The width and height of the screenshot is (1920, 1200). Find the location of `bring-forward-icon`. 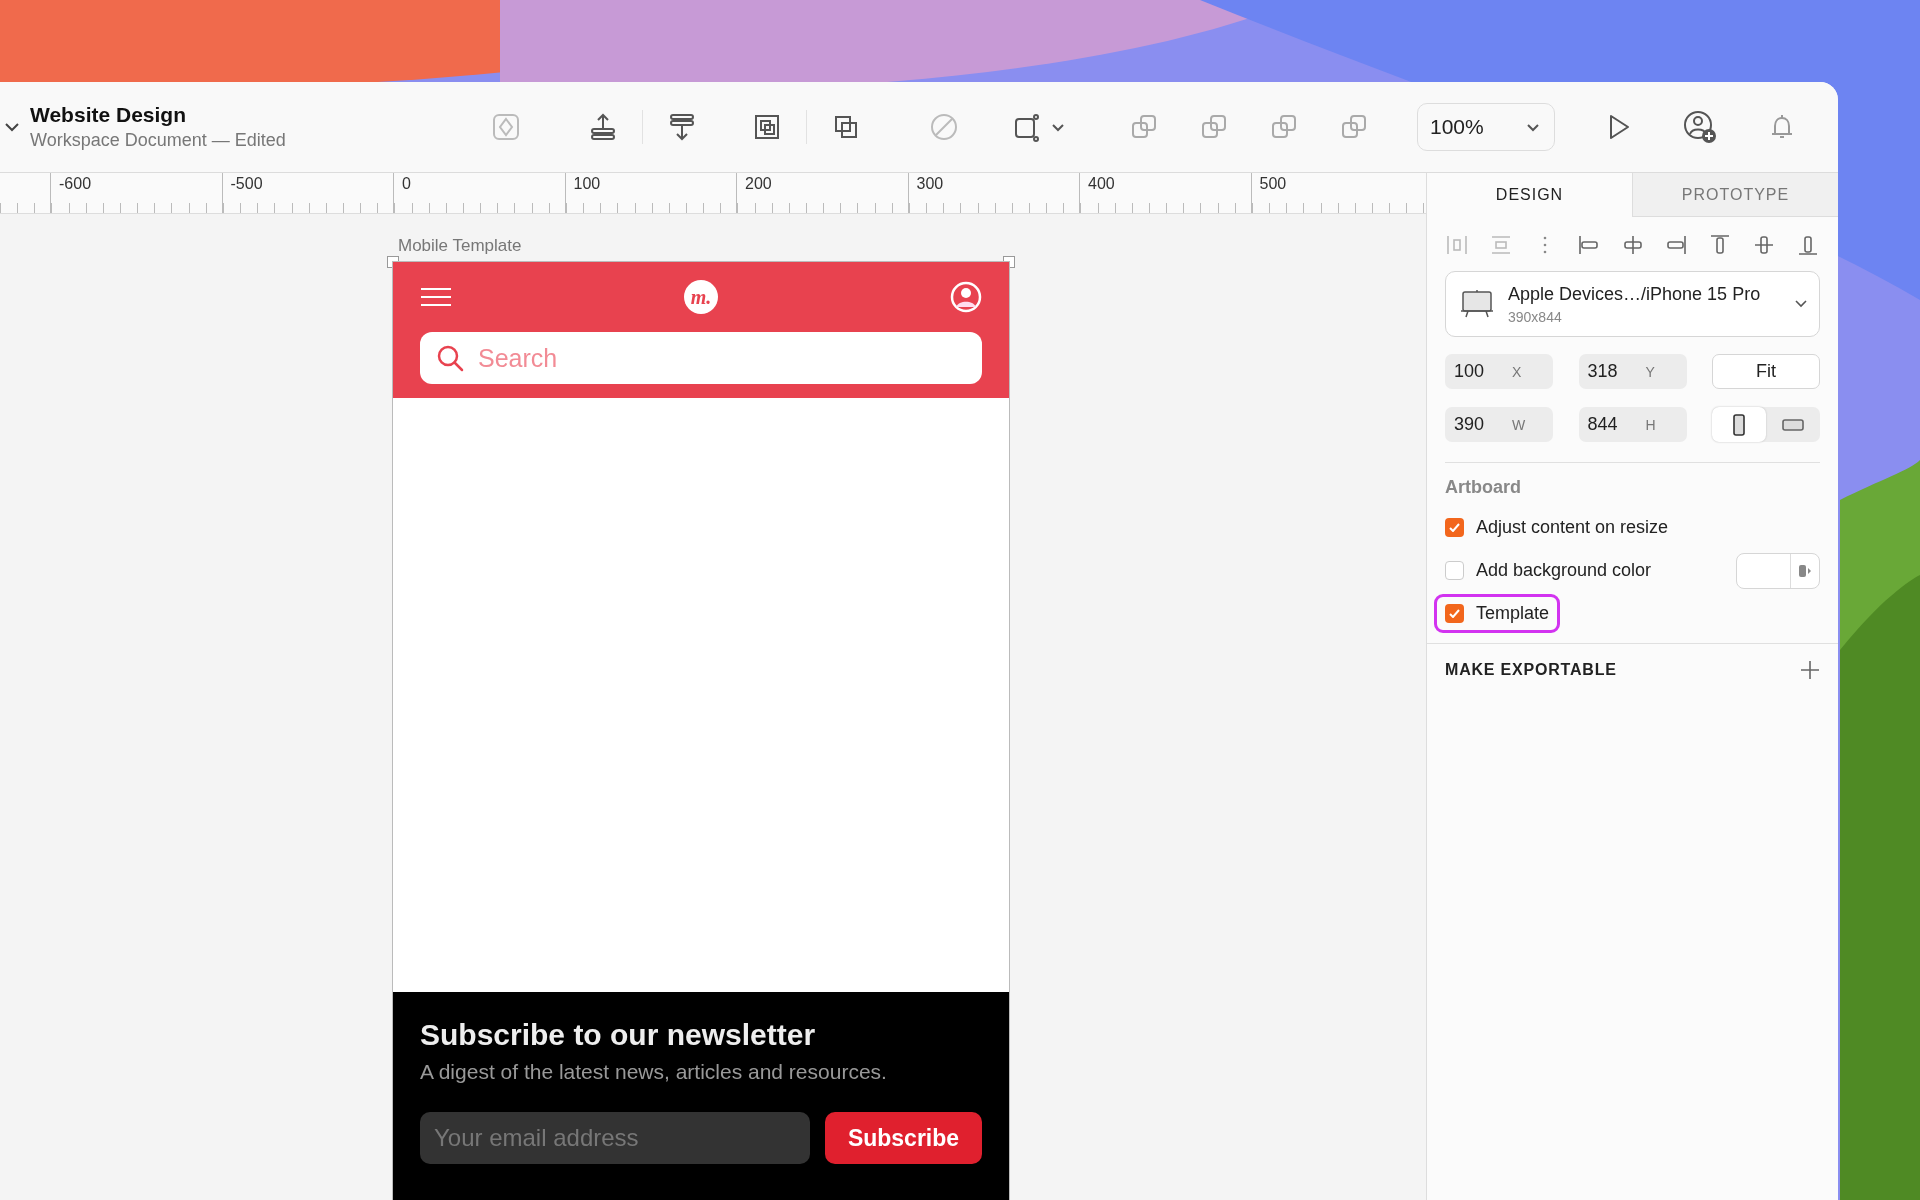

bring-forward-icon is located at coordinates (603, 127).